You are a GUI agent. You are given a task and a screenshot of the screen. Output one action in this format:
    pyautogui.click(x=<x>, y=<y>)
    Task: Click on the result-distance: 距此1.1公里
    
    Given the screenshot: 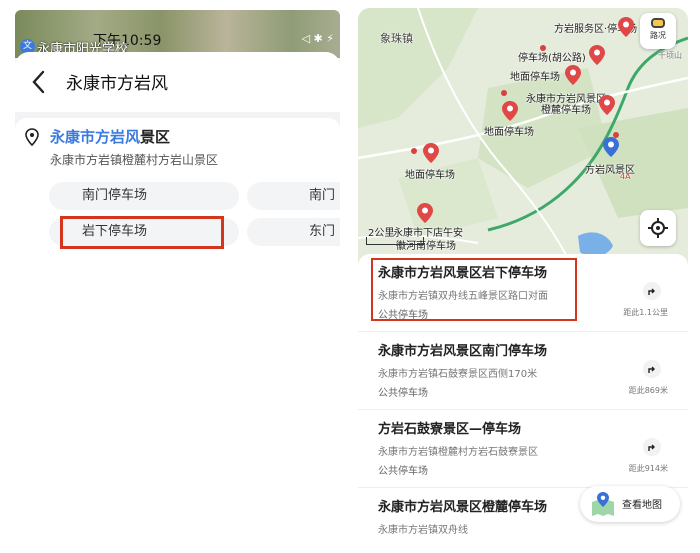 What is the action you would take?
    pyautogui.click(x=645, y=312)
    